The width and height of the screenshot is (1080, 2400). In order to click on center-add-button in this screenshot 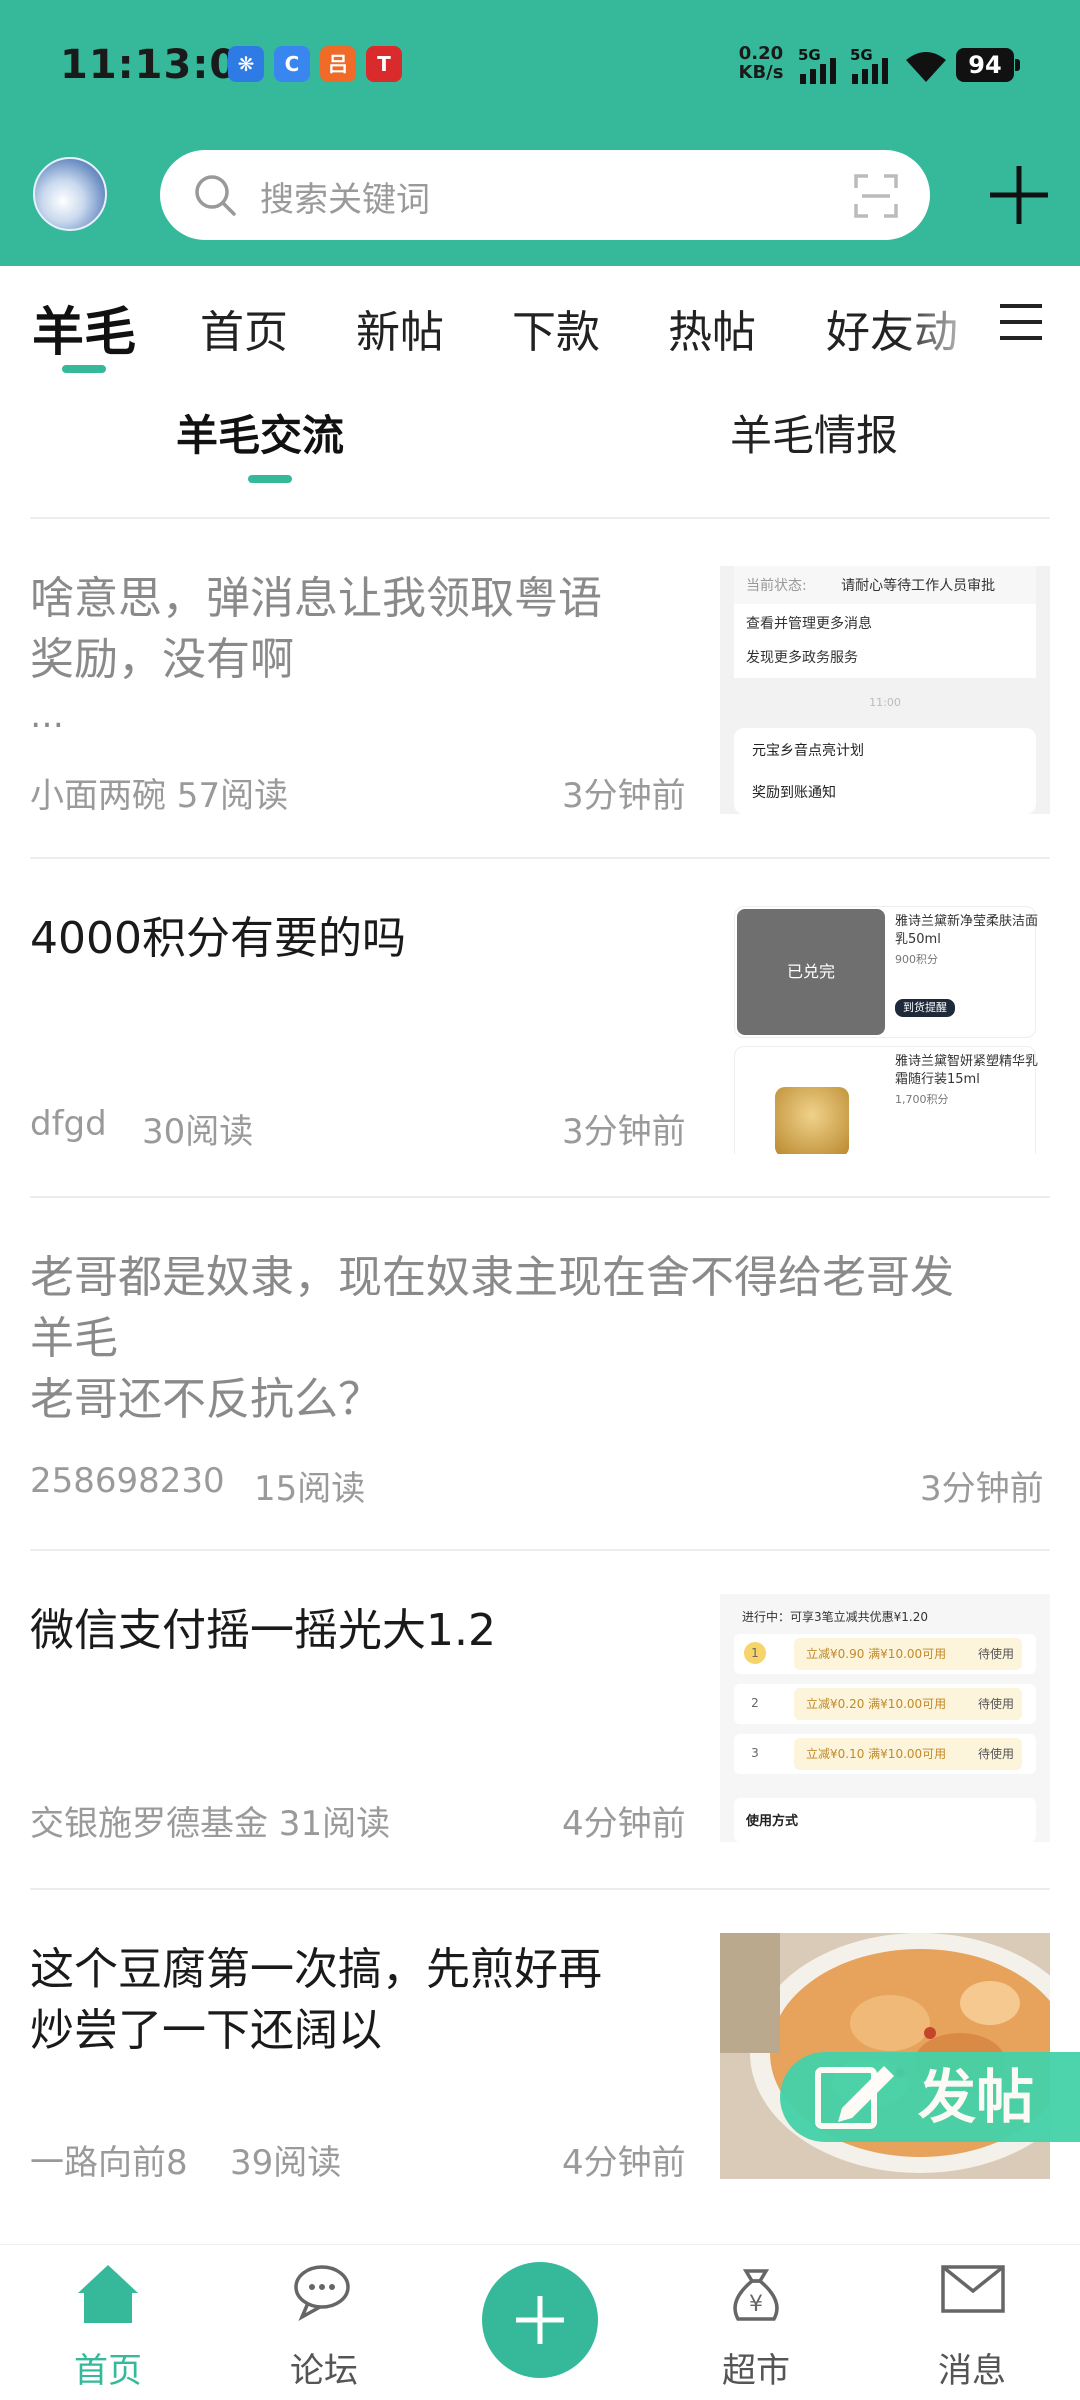, I will do `click(540, 2320)`.